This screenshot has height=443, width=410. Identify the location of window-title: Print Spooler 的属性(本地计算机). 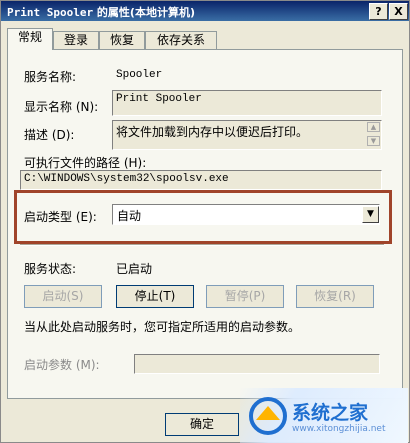
(101, 12).